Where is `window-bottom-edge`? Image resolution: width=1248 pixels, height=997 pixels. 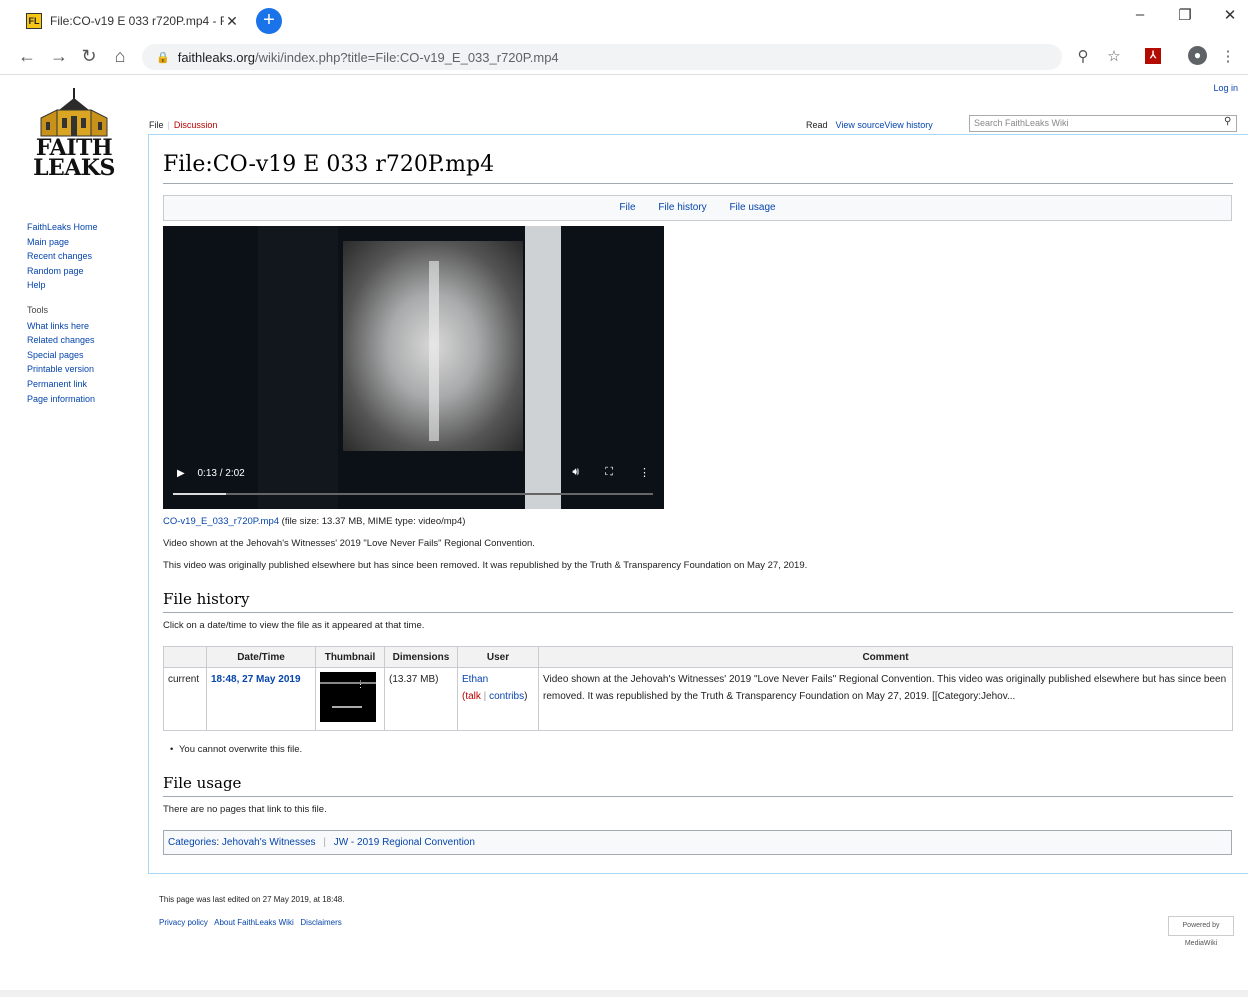 window-bottom-edge is located at coordinates (624, 993).